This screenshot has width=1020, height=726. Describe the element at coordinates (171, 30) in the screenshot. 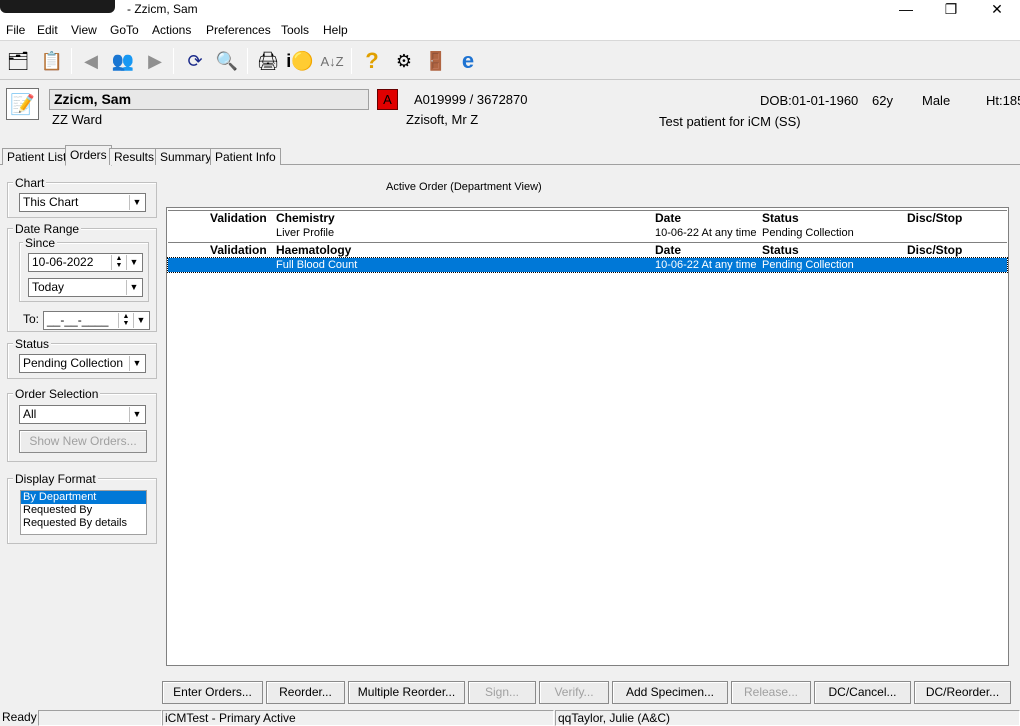

I see `menu-actions: Actions` at that location.